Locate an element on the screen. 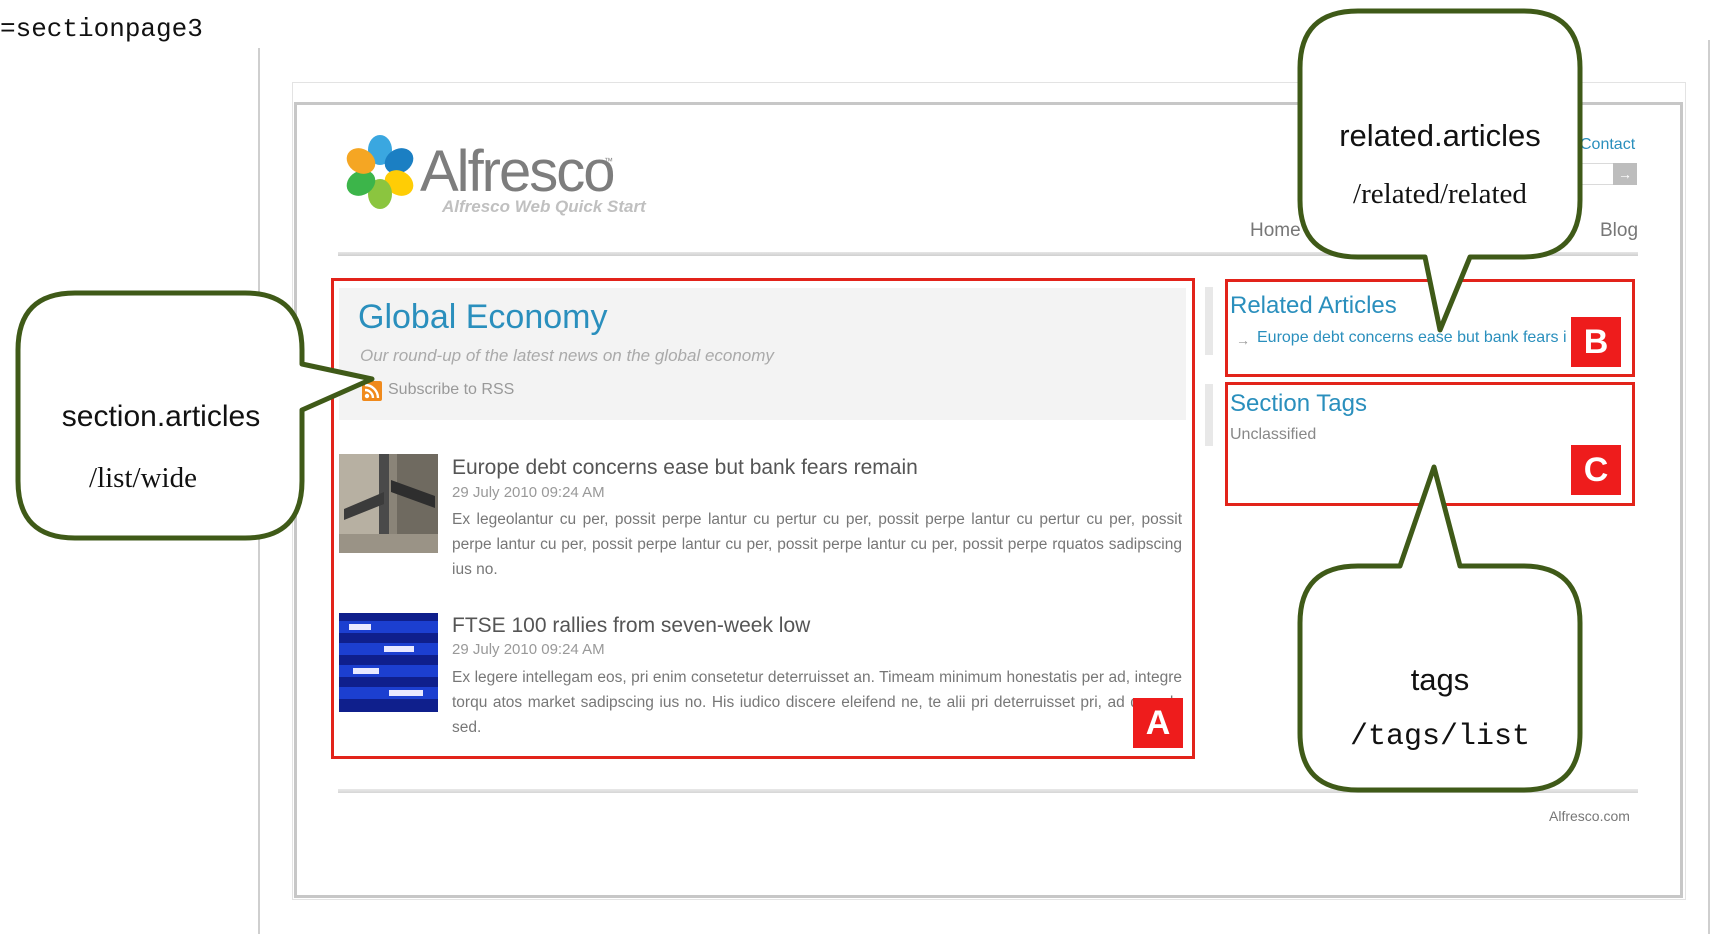 This screenshot has width=1723, height=934. related-callout-path: /related/related is located at coordinates (1440, 194).